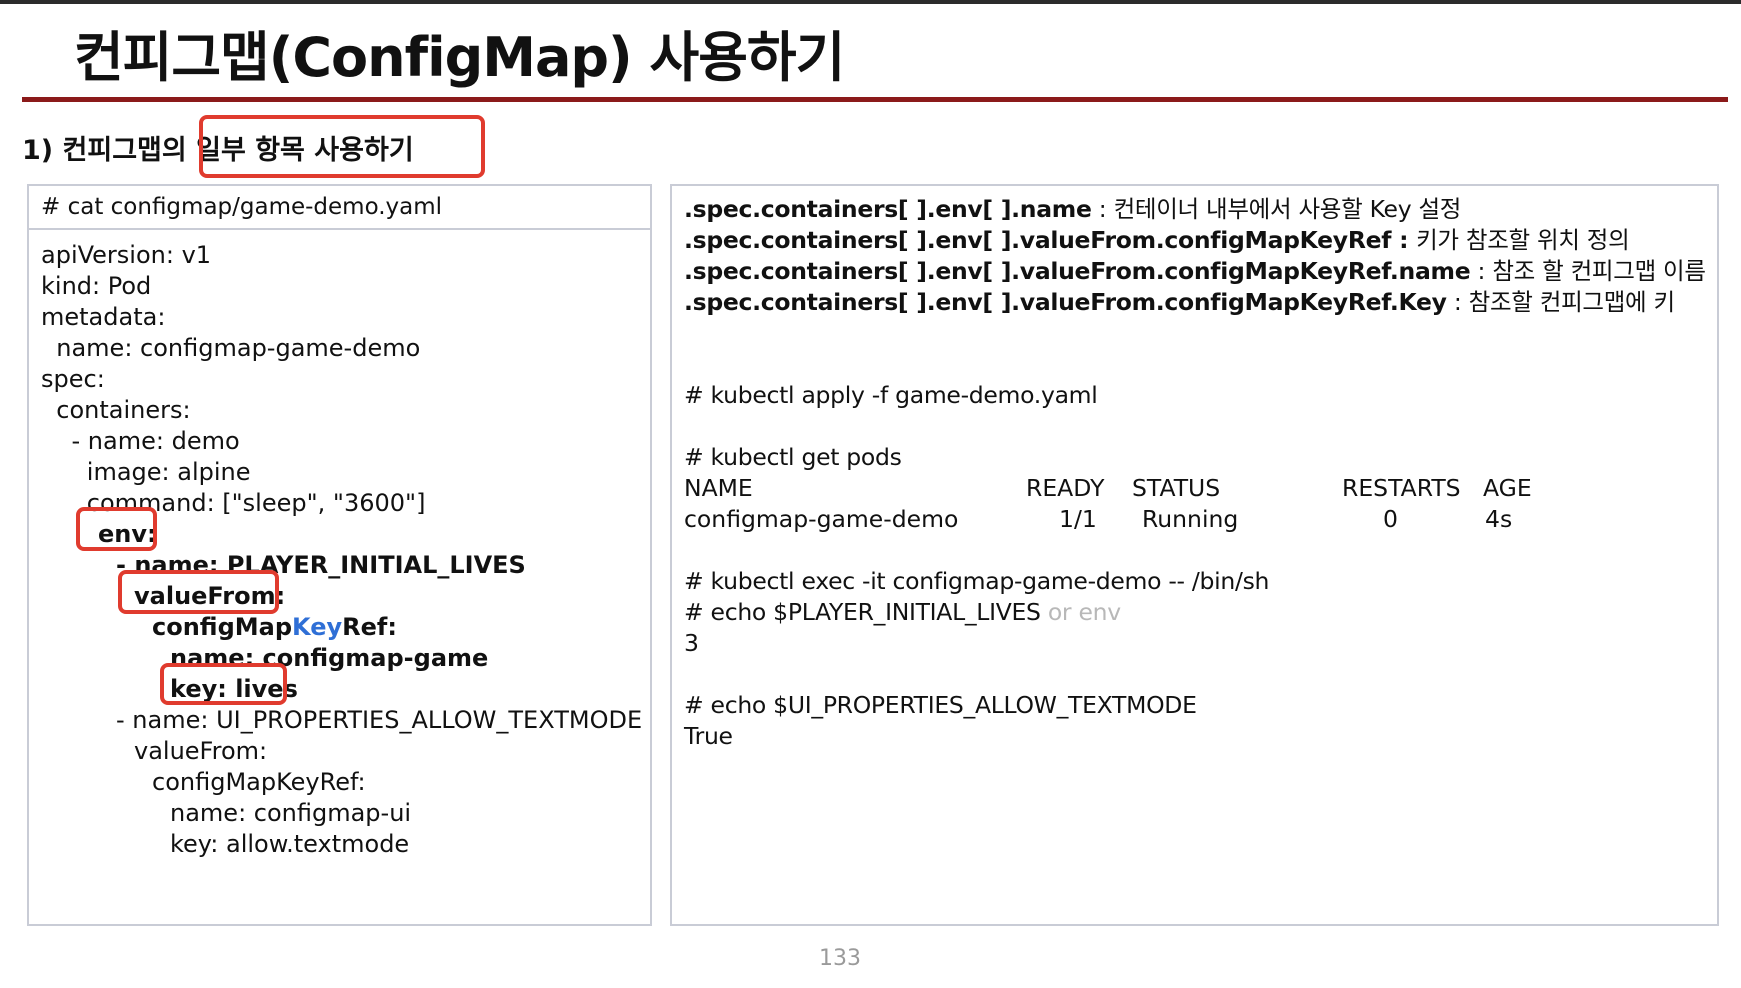  Describe the element at coordinates (379, 720) in the screenshot. I see `code-line: - name: UI_PROPERTIES_ALLOW_TEXTMODE` at that location.